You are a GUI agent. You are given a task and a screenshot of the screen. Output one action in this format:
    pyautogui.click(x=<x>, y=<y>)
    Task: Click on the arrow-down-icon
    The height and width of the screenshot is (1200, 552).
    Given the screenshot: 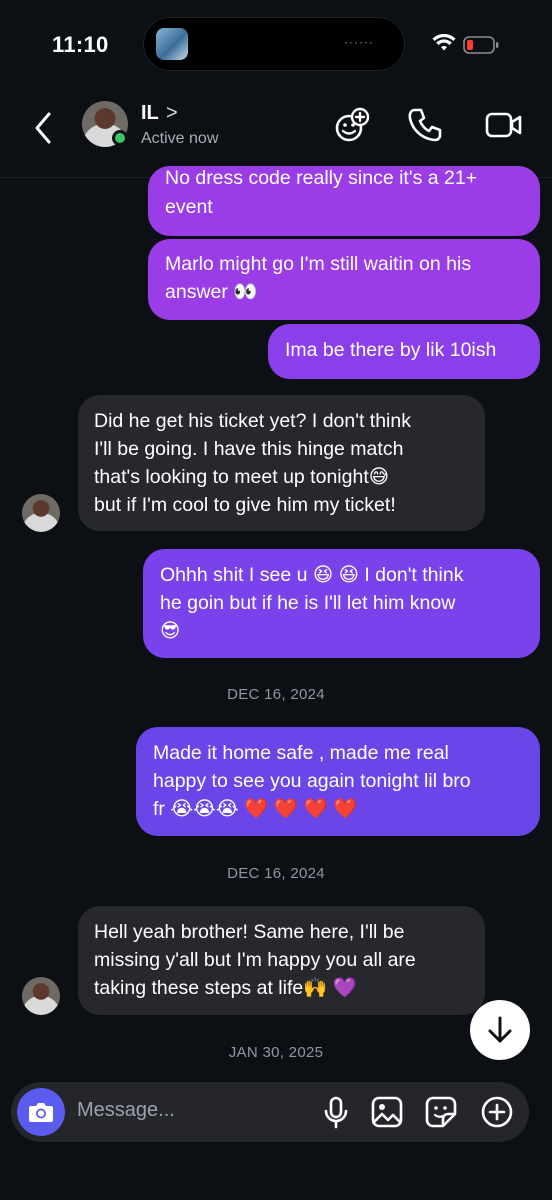 What is the action you would take?
    pyautogui.click(x=500, y=1029)
    